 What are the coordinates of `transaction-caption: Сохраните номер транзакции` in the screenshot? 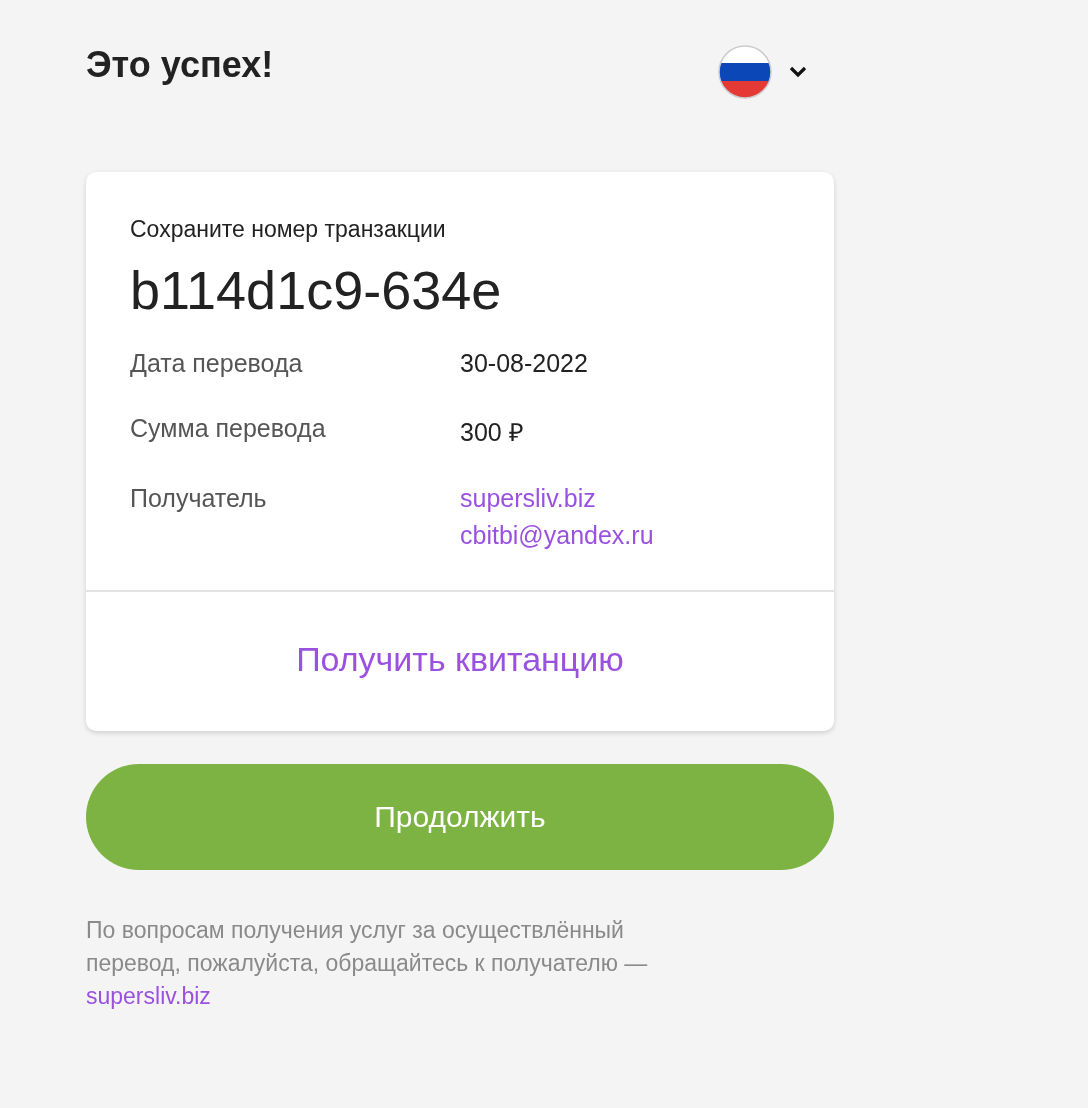 It's located at (288, 229).